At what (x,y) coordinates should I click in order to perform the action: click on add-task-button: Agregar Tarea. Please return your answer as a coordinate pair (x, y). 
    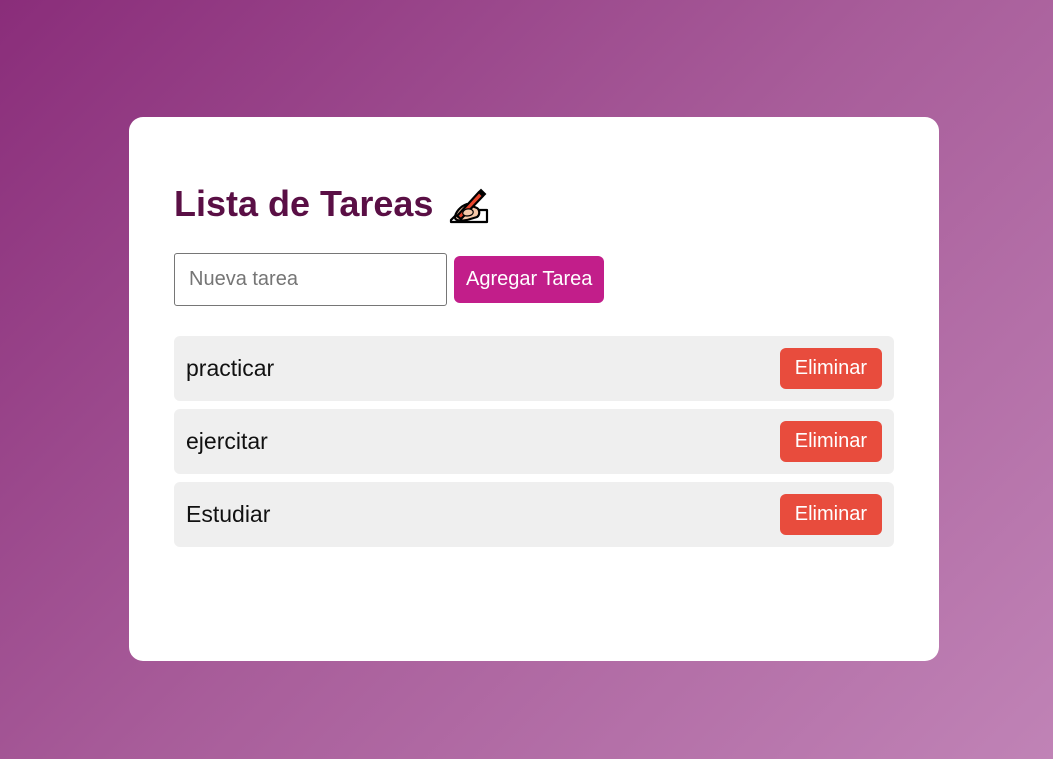
    Looking at the image, I should click on (529, 279).